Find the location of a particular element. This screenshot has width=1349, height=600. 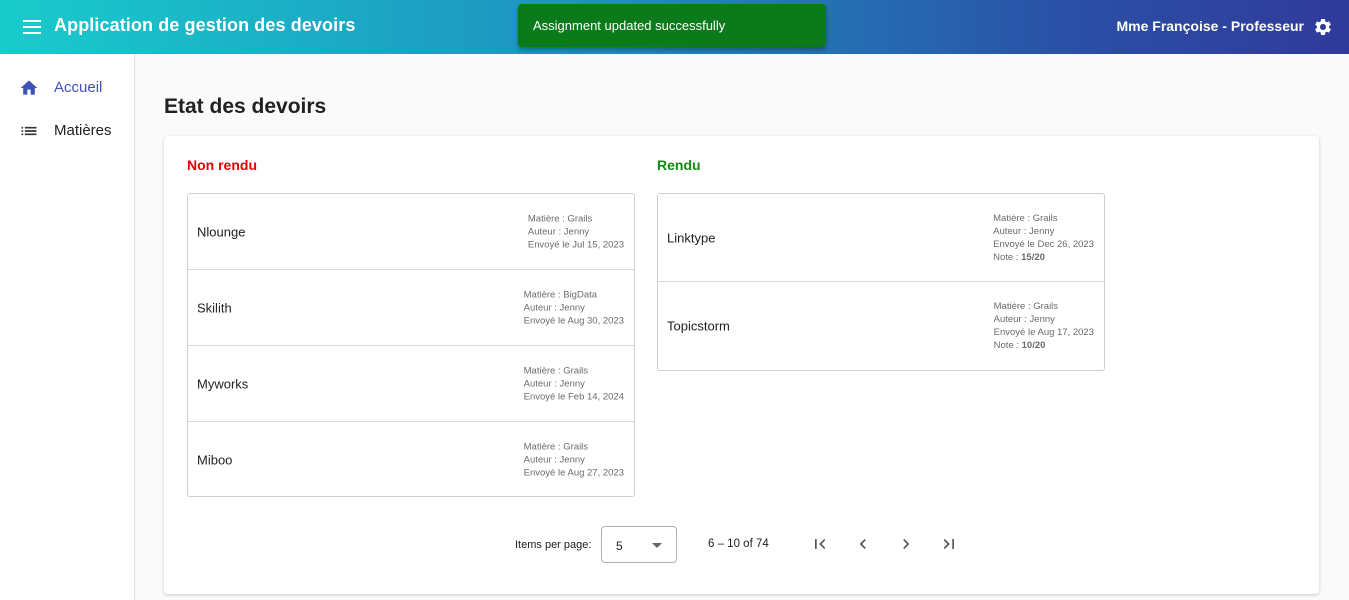

grade-value: 15/20 is located at coordinates (1033, 257).